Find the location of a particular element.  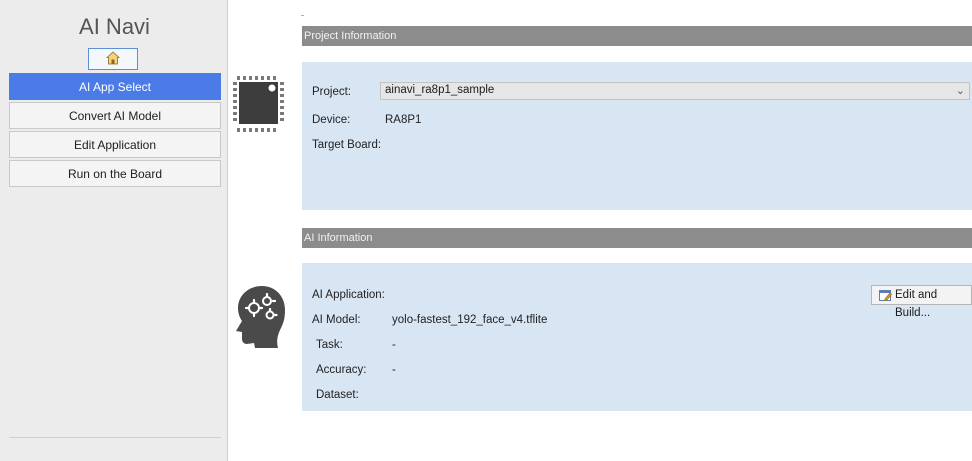

chevron-down-icon: ⌄ is located at coordinates (960, 91).